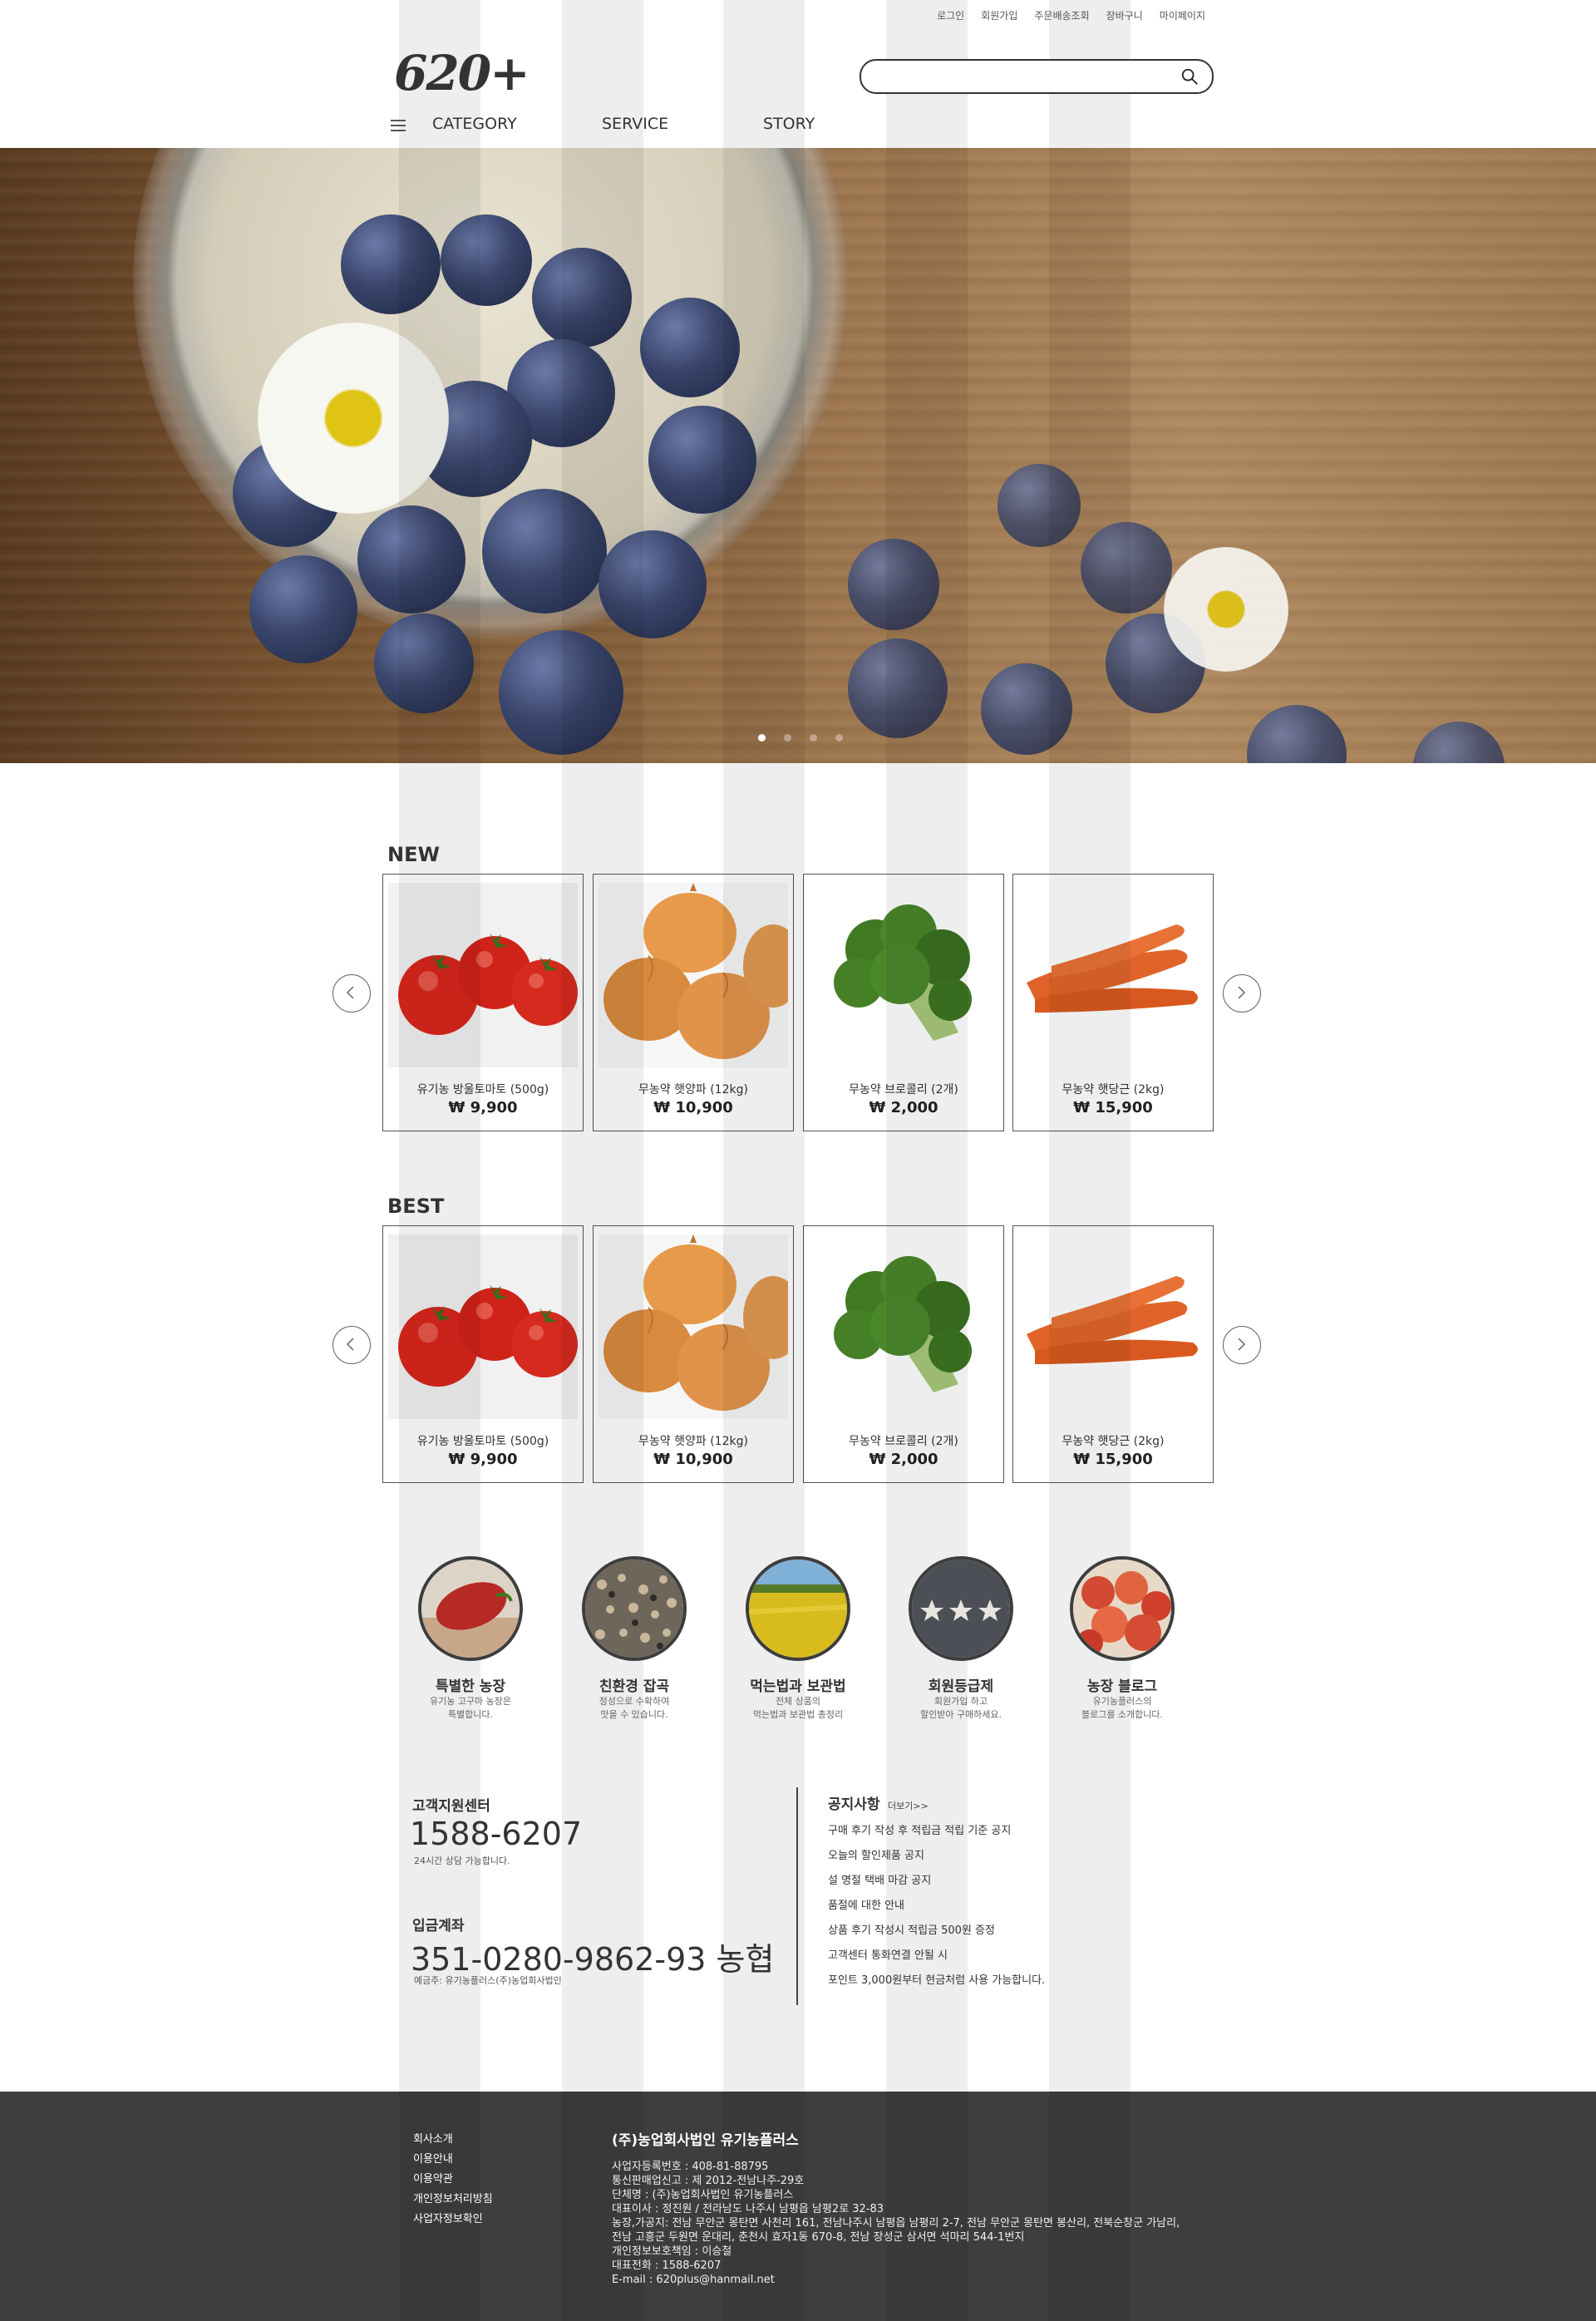 Image resolution: width=1596 pixels, height=2321 pixels. I want to click on new-prev-button, so click(351, 993).